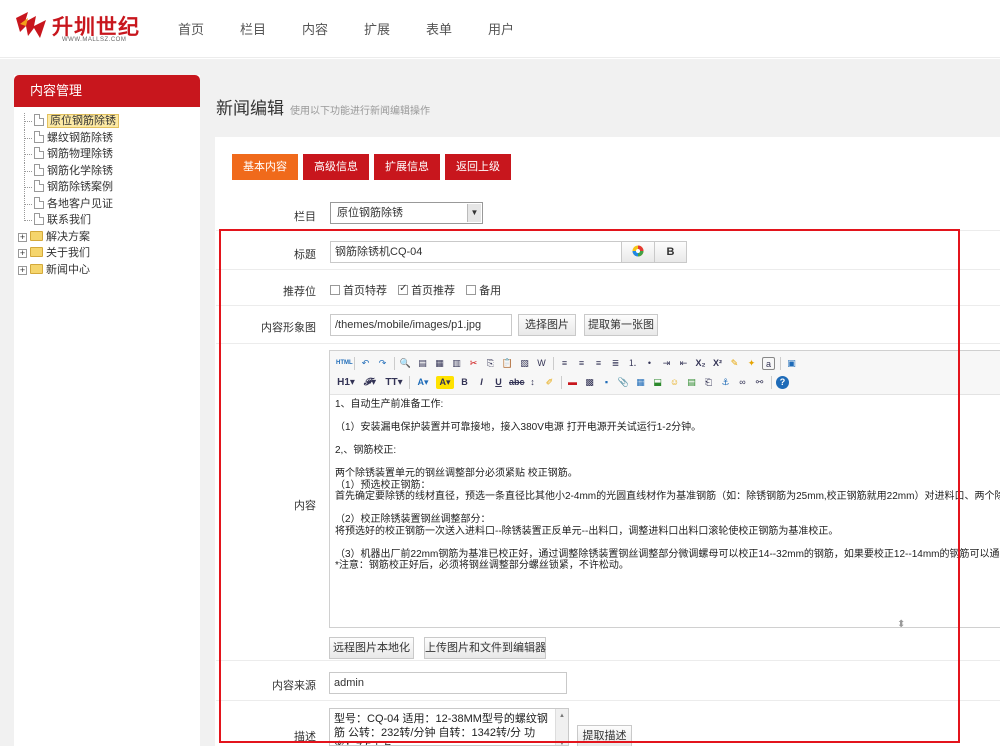  Describe the element at coordinates (507, 363) in the screenshot. I see `paste-icon: 📋` at that location.